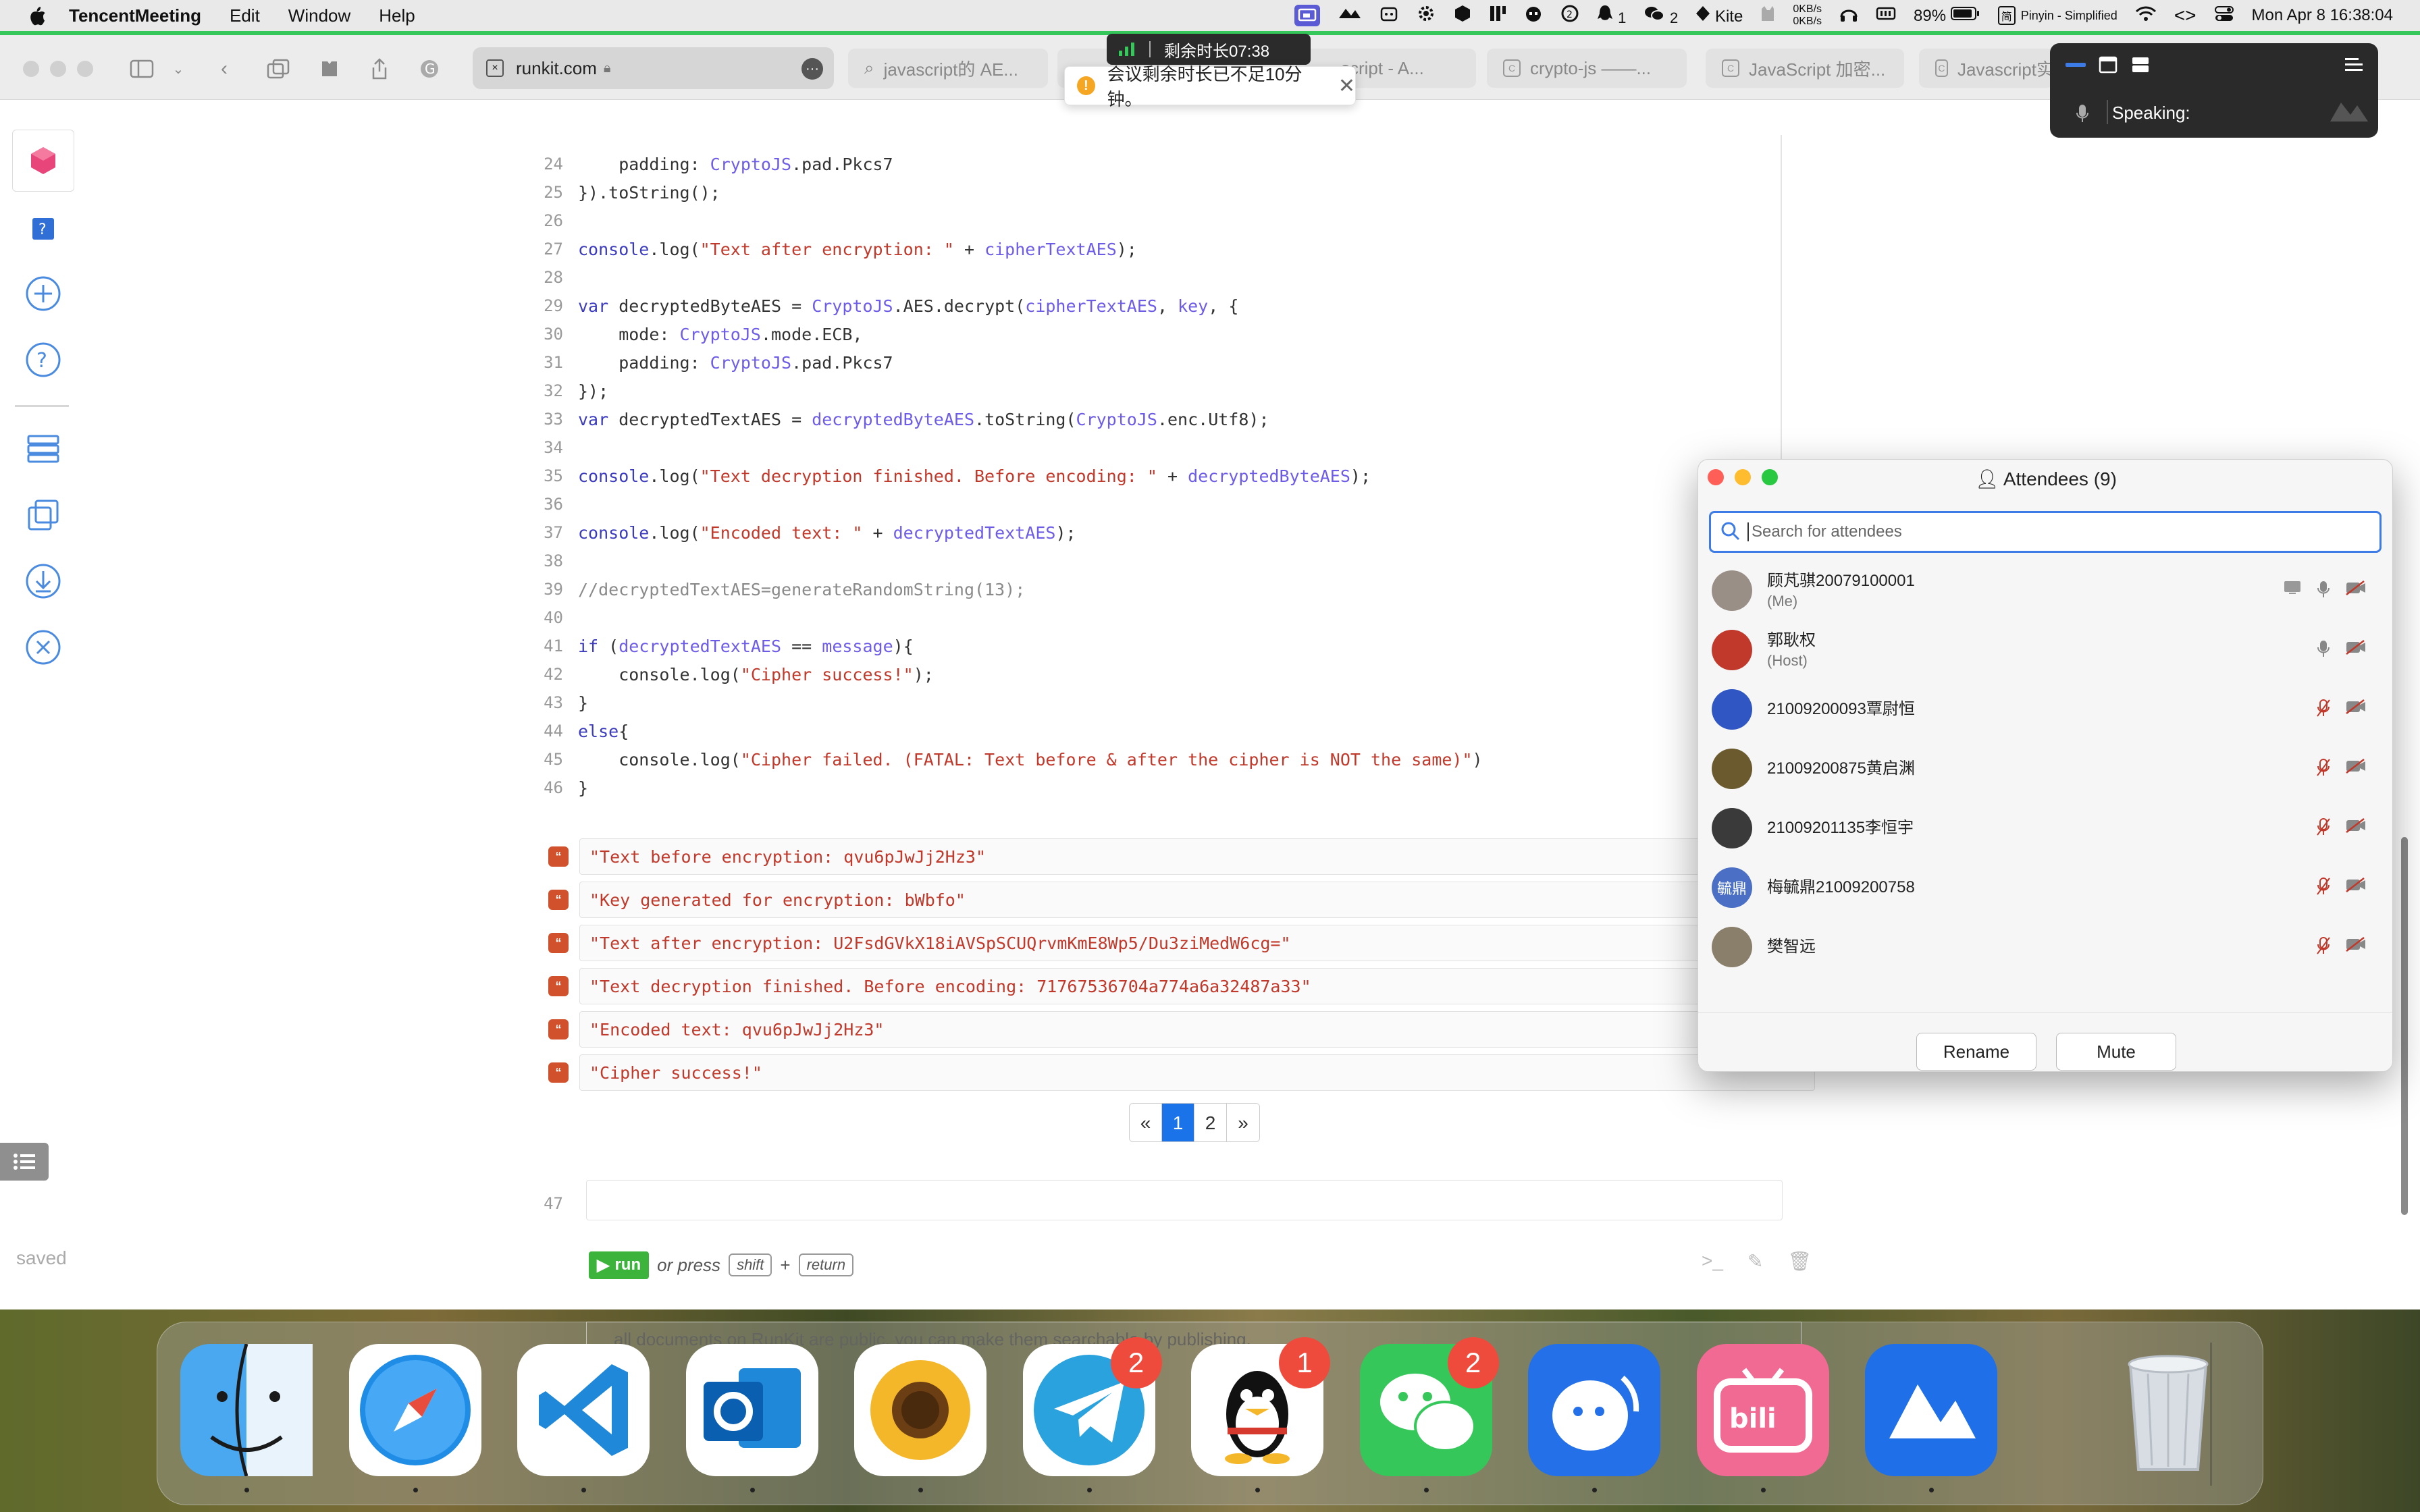 This screenshot has height=1512, width=2420. What do you see at coordinates (1886, 16) in the screenshot?
I see `memory-icon` at bounding box center [1886, 16].